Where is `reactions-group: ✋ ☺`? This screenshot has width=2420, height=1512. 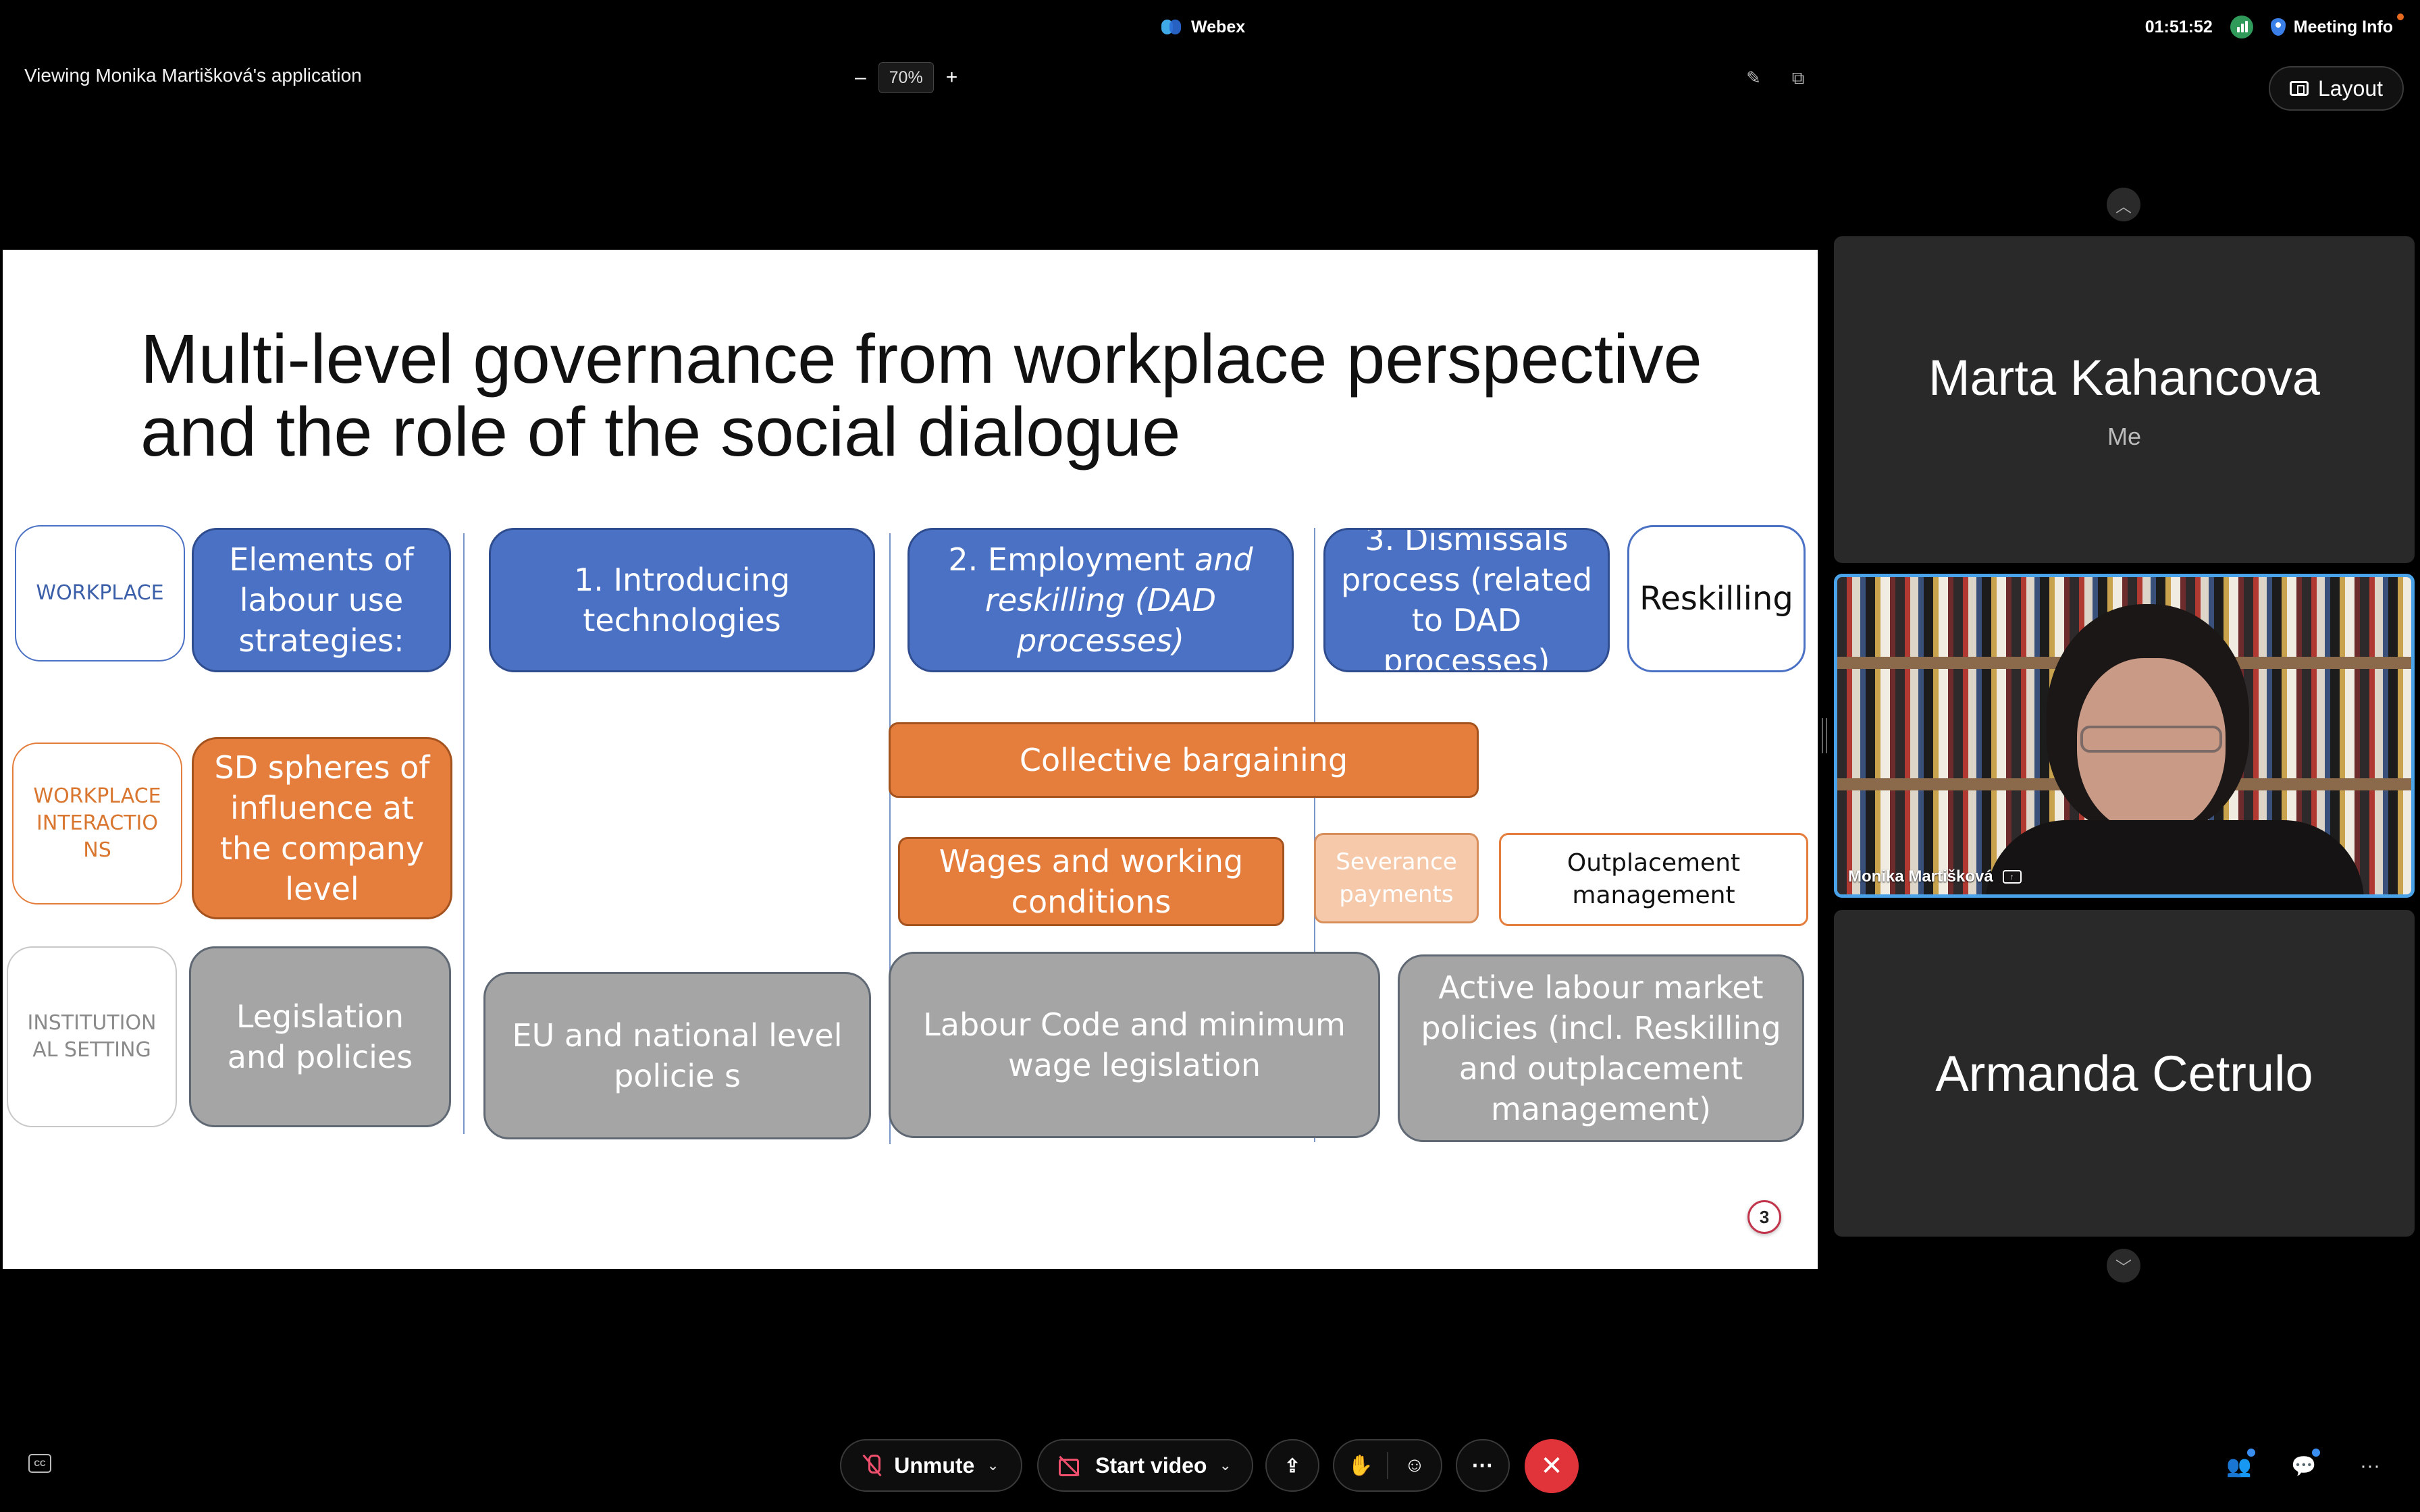
reactions-group: ✋ ☺ is located at coordinates (1387, 1465).